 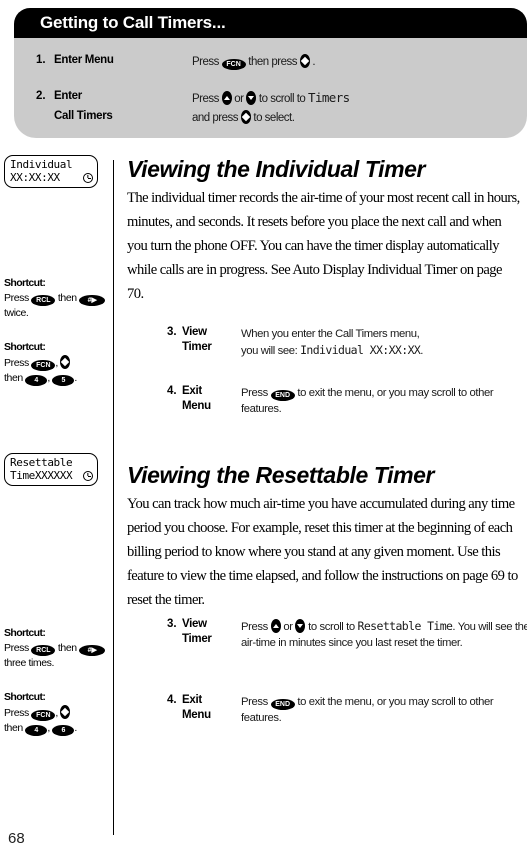 What do you see at coordinates (41, 475) in the screenshot?
I see `lcd-resettable-line2: TimeXXXXXX` at bounding box center [41, 475].